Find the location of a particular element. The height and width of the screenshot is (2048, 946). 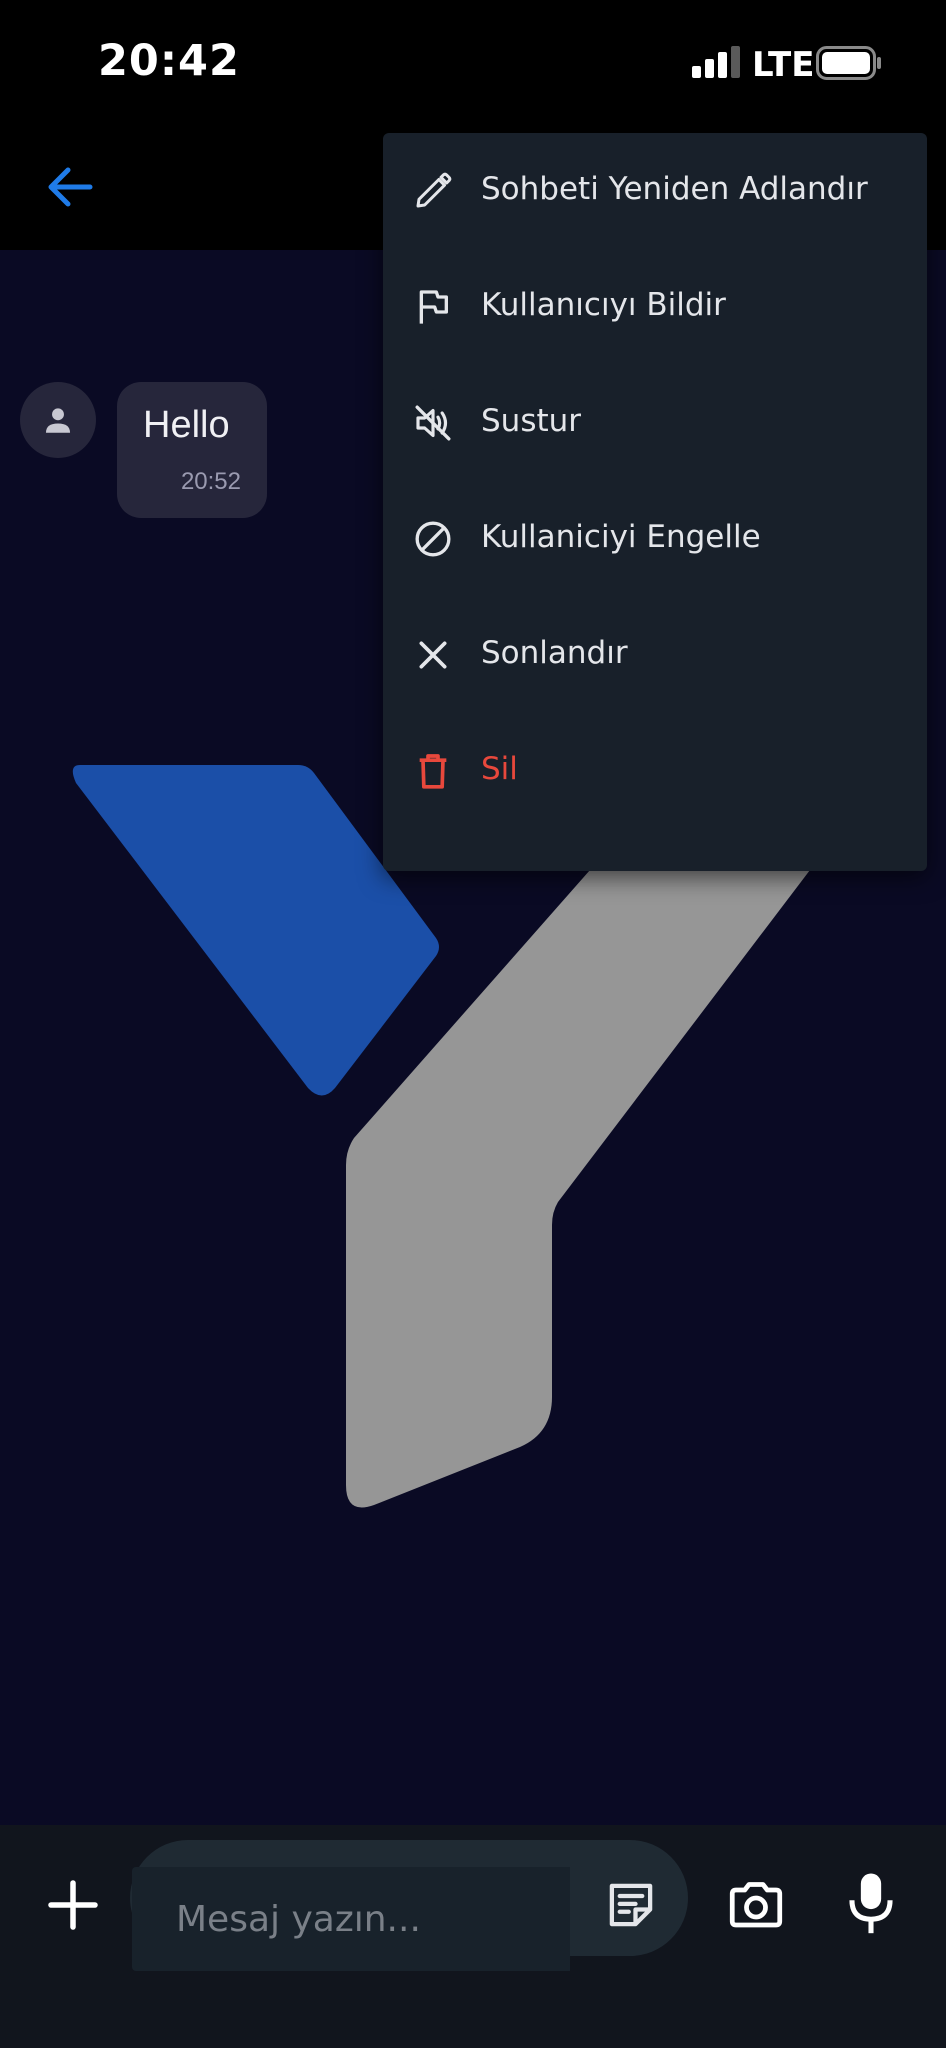

pencil-icon is located at coordinates (434, 190).